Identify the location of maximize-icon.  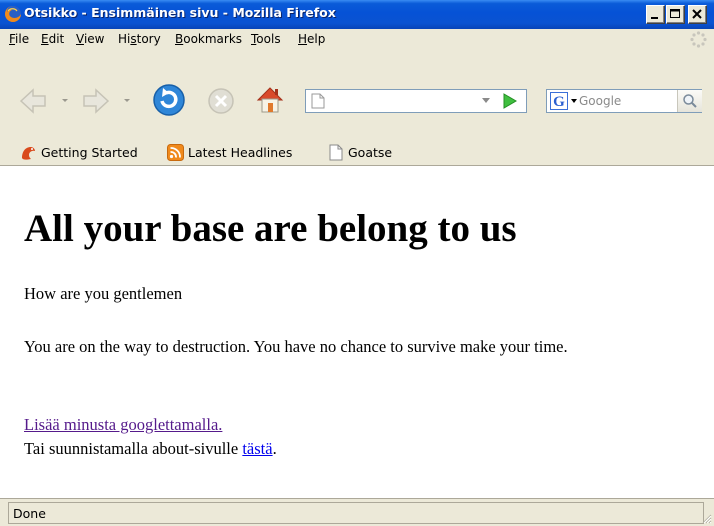
(675, 13).